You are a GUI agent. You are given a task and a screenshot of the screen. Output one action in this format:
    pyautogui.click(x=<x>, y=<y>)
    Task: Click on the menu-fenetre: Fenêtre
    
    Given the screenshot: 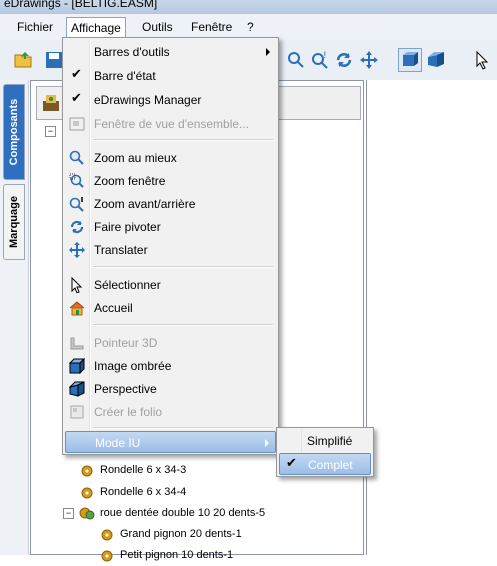 What is the action you would take?
    pyautogui.click(x=211, y=27)
    